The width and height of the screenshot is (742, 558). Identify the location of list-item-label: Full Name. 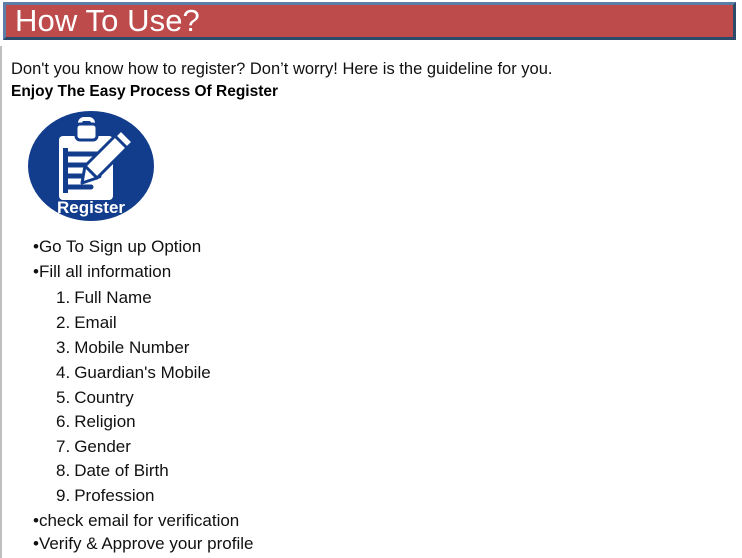
(113, 297).